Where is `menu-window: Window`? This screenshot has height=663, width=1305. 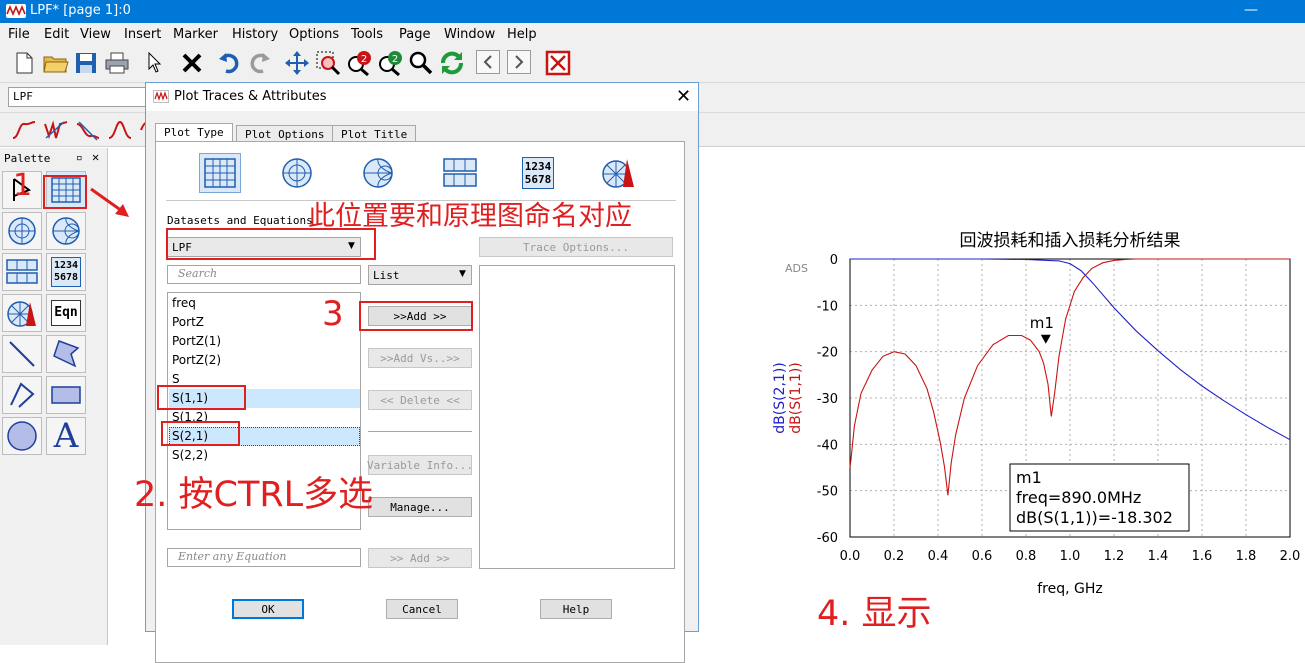
menu-window: Window is located at coordinates (469, 34).